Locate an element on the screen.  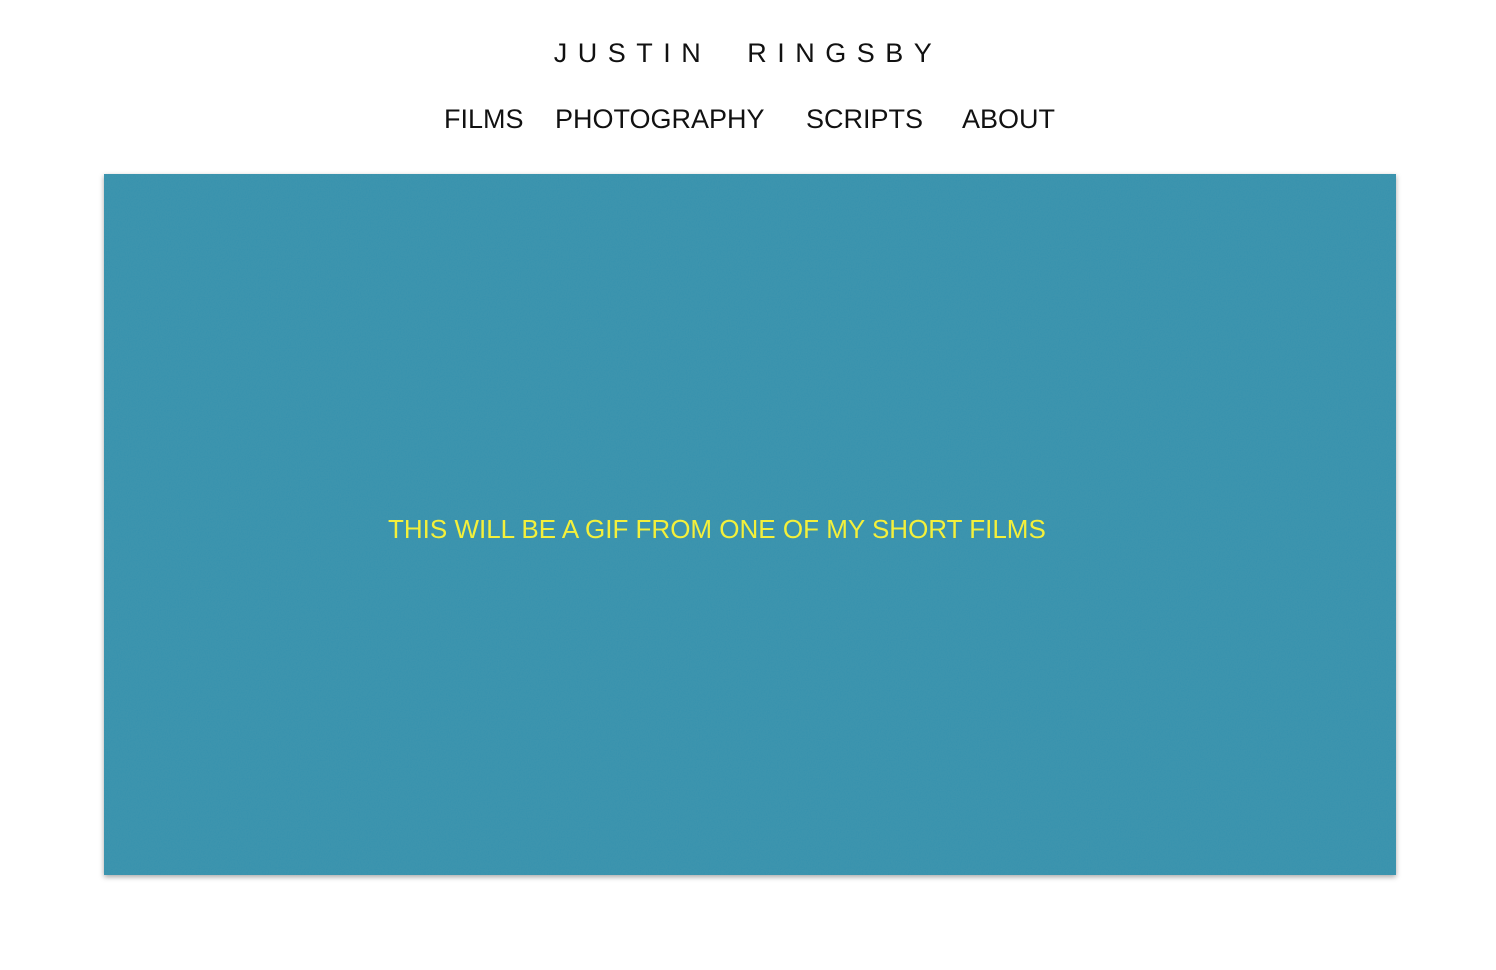
main-nav: FILMS PHOTOGRAPHY SCRIPTS ABOUT is located at coordinates (748, 122).